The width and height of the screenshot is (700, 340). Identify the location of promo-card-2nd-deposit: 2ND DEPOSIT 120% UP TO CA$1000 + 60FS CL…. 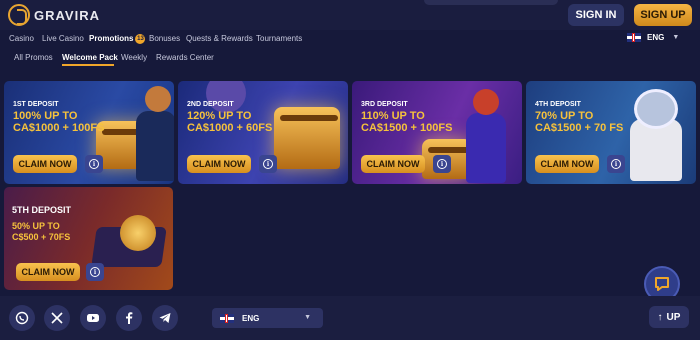
(263, 132).